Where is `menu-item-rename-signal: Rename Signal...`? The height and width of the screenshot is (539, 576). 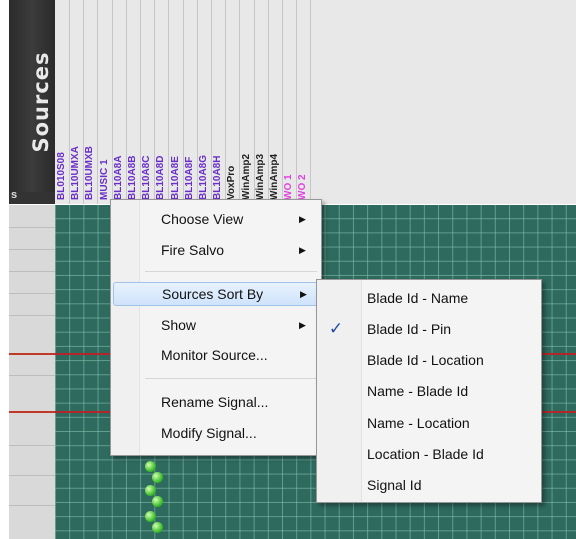
menu-item-rename-signal: Rename Signal... is located at coordinates (215, 402).